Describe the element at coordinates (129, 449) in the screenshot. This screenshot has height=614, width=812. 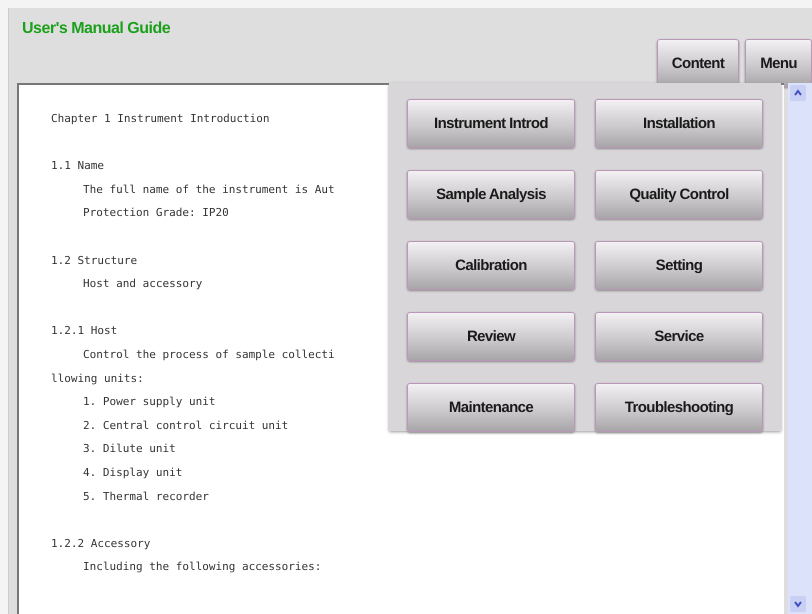
I see `document-line: 3. Dilute unit` at that location.